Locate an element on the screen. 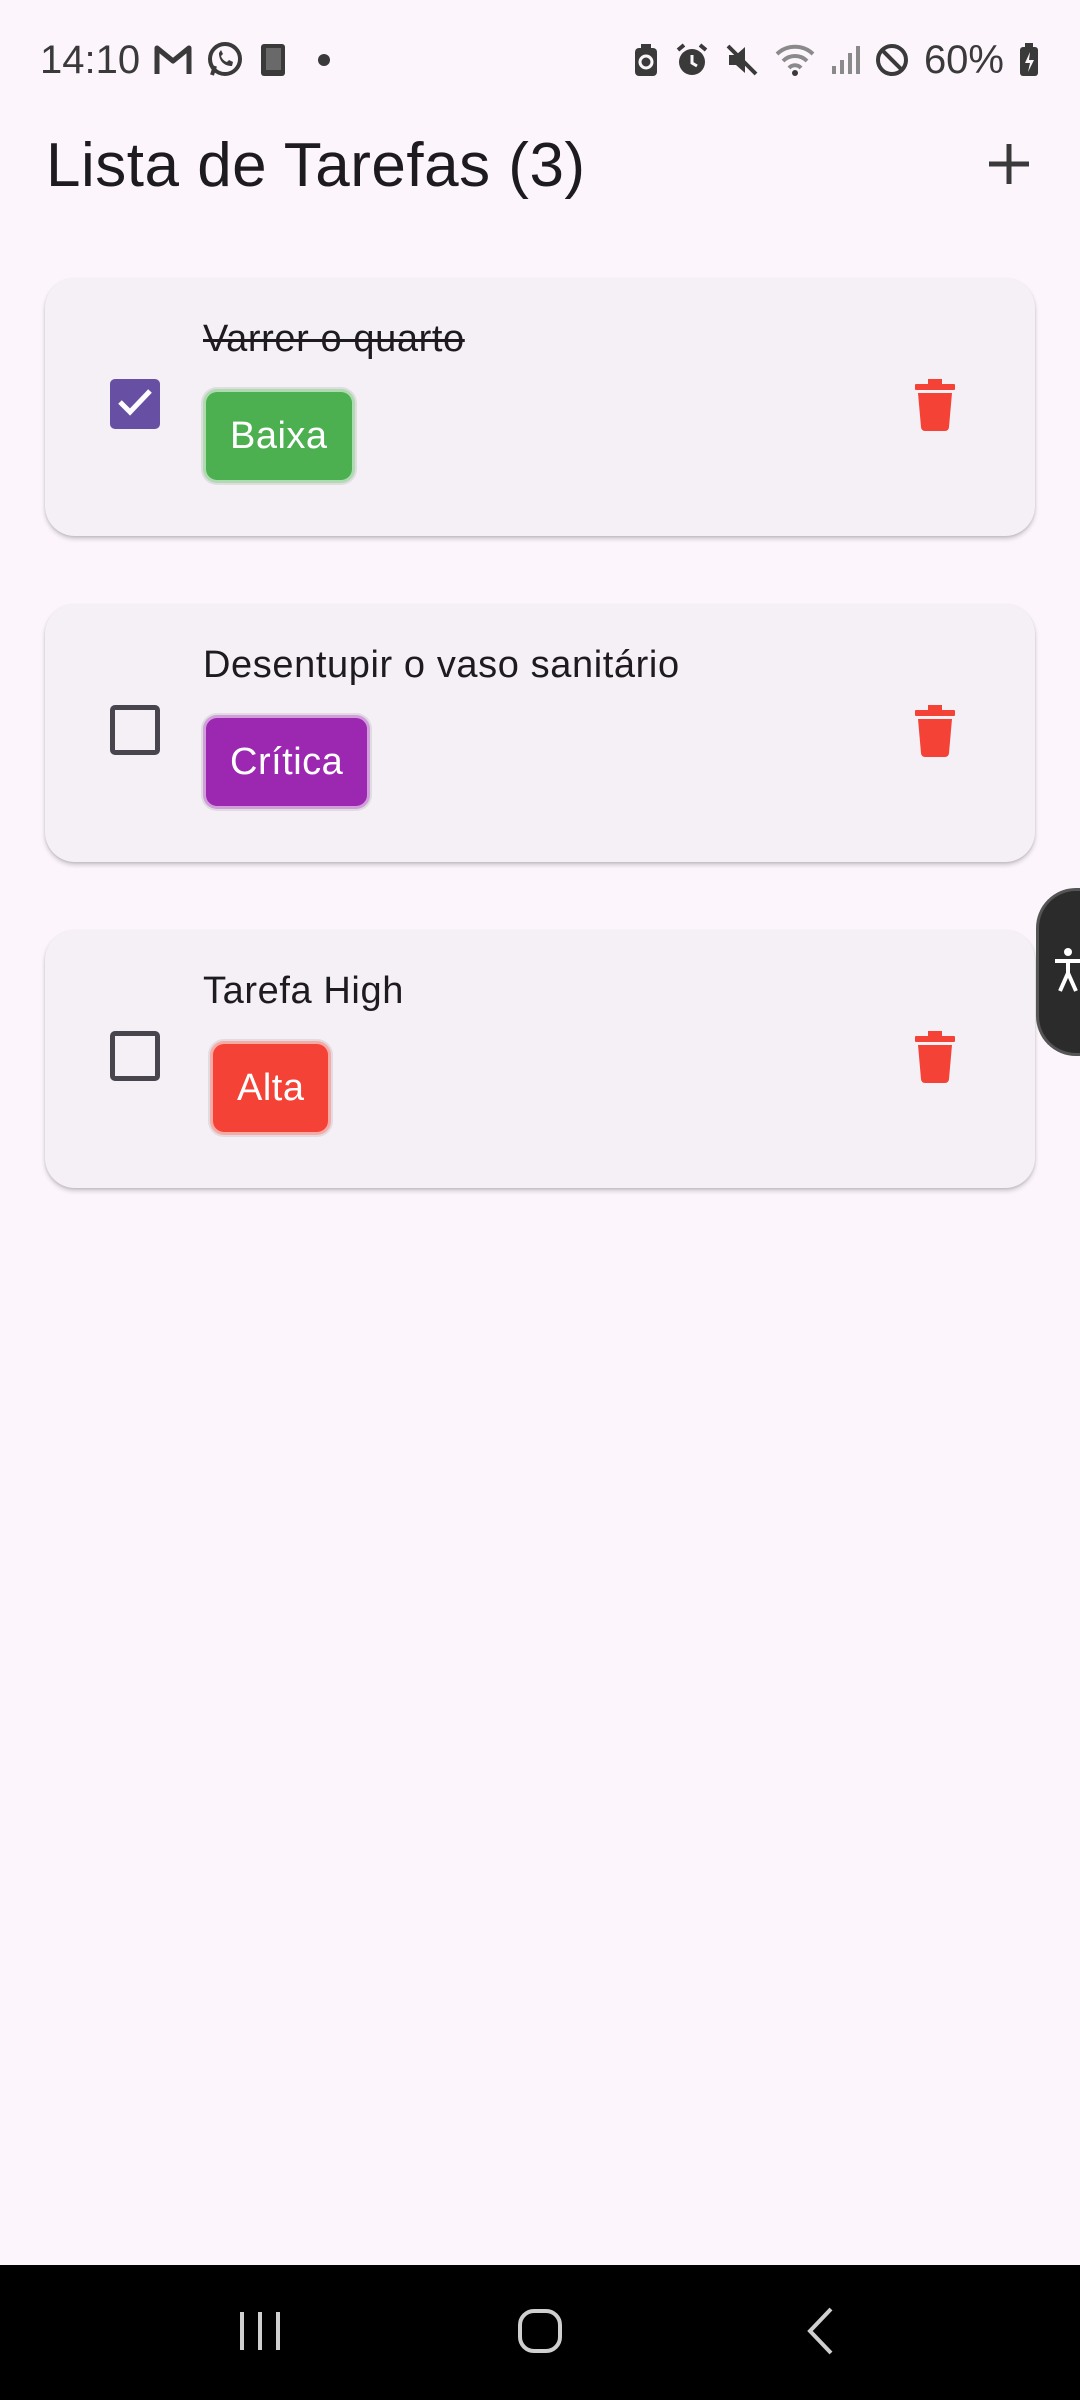 This screenshot has height=2400, width=1080. app-bar: Lista de Tarefas (3) is located at coordinates (540, 165).